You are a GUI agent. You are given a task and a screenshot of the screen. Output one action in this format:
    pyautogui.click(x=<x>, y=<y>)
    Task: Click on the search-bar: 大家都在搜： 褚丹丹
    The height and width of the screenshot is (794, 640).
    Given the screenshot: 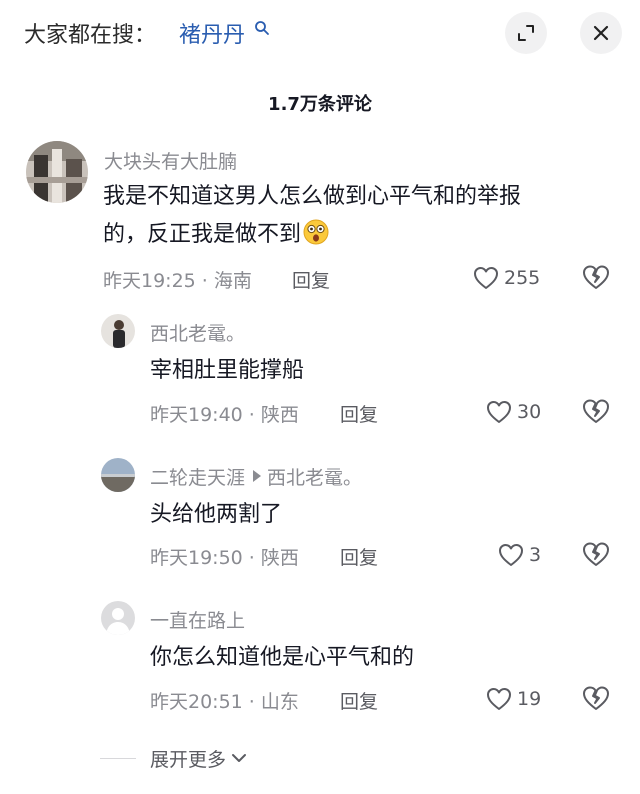 What is the action you would take?
    pyautogui.click(x=320, y=33)
    